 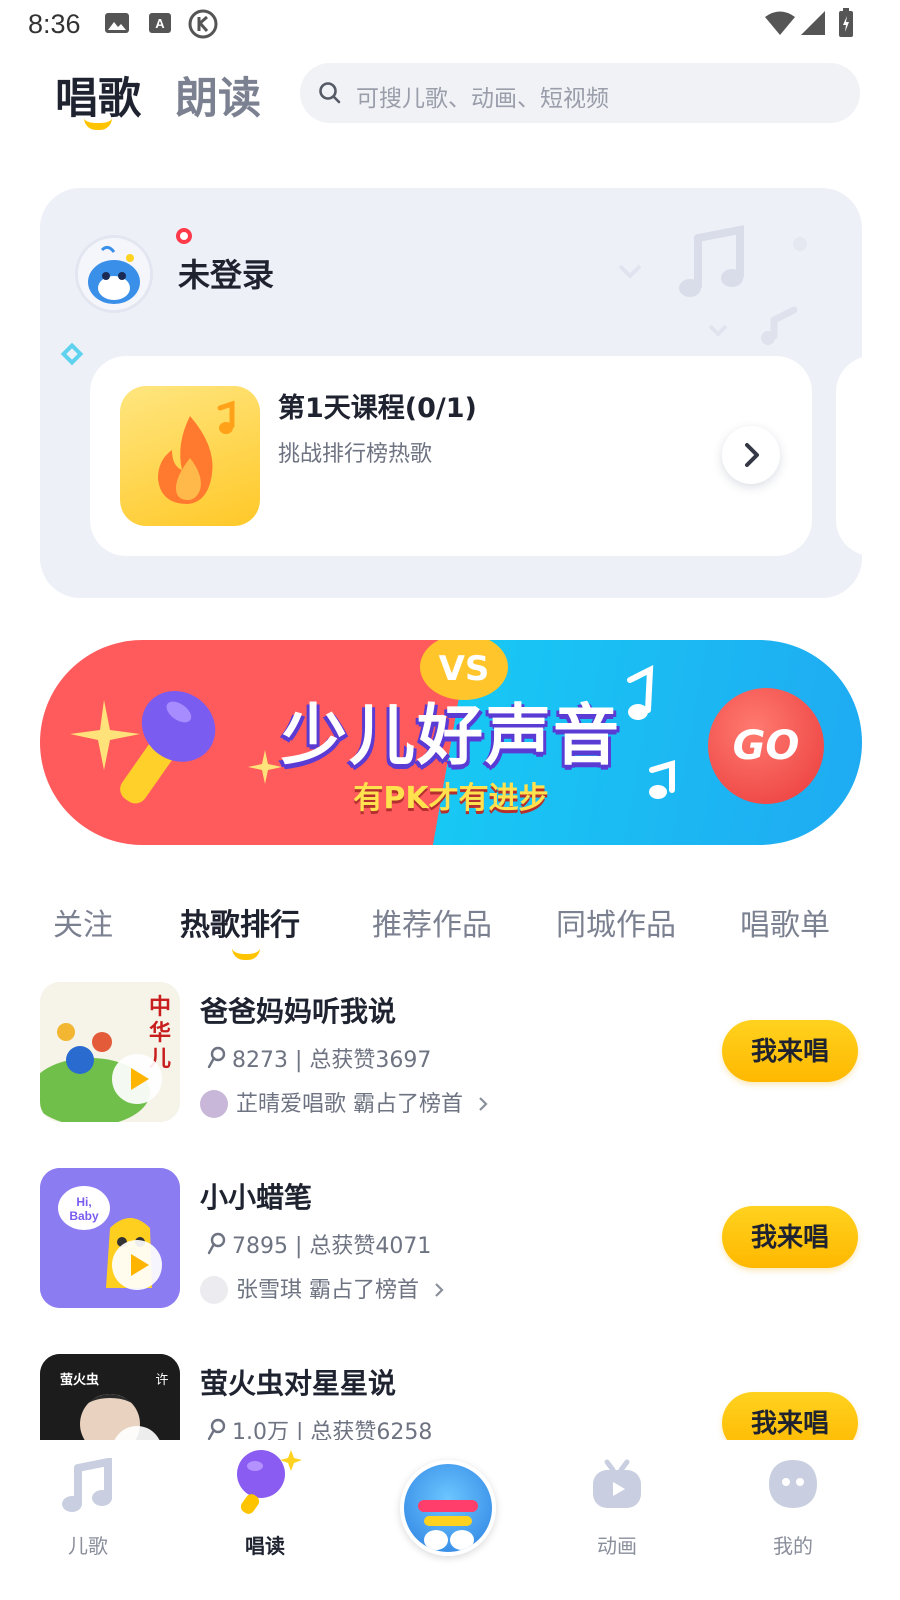 I want to click on song-cover: 萤火虫 许, so click(x=110, y=1398).